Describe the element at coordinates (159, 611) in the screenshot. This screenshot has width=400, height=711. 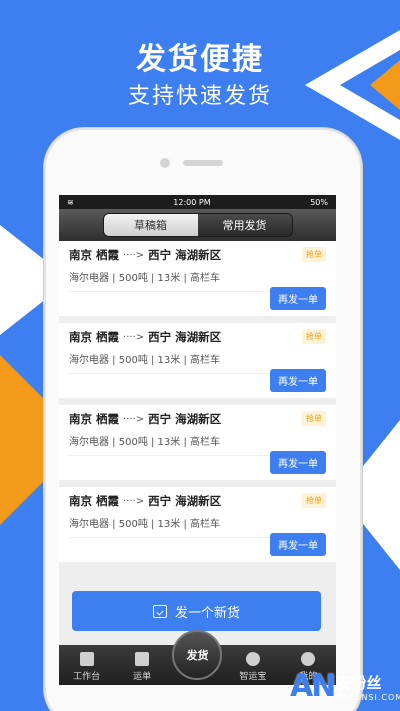
I see `checkbox-icon` at that location.